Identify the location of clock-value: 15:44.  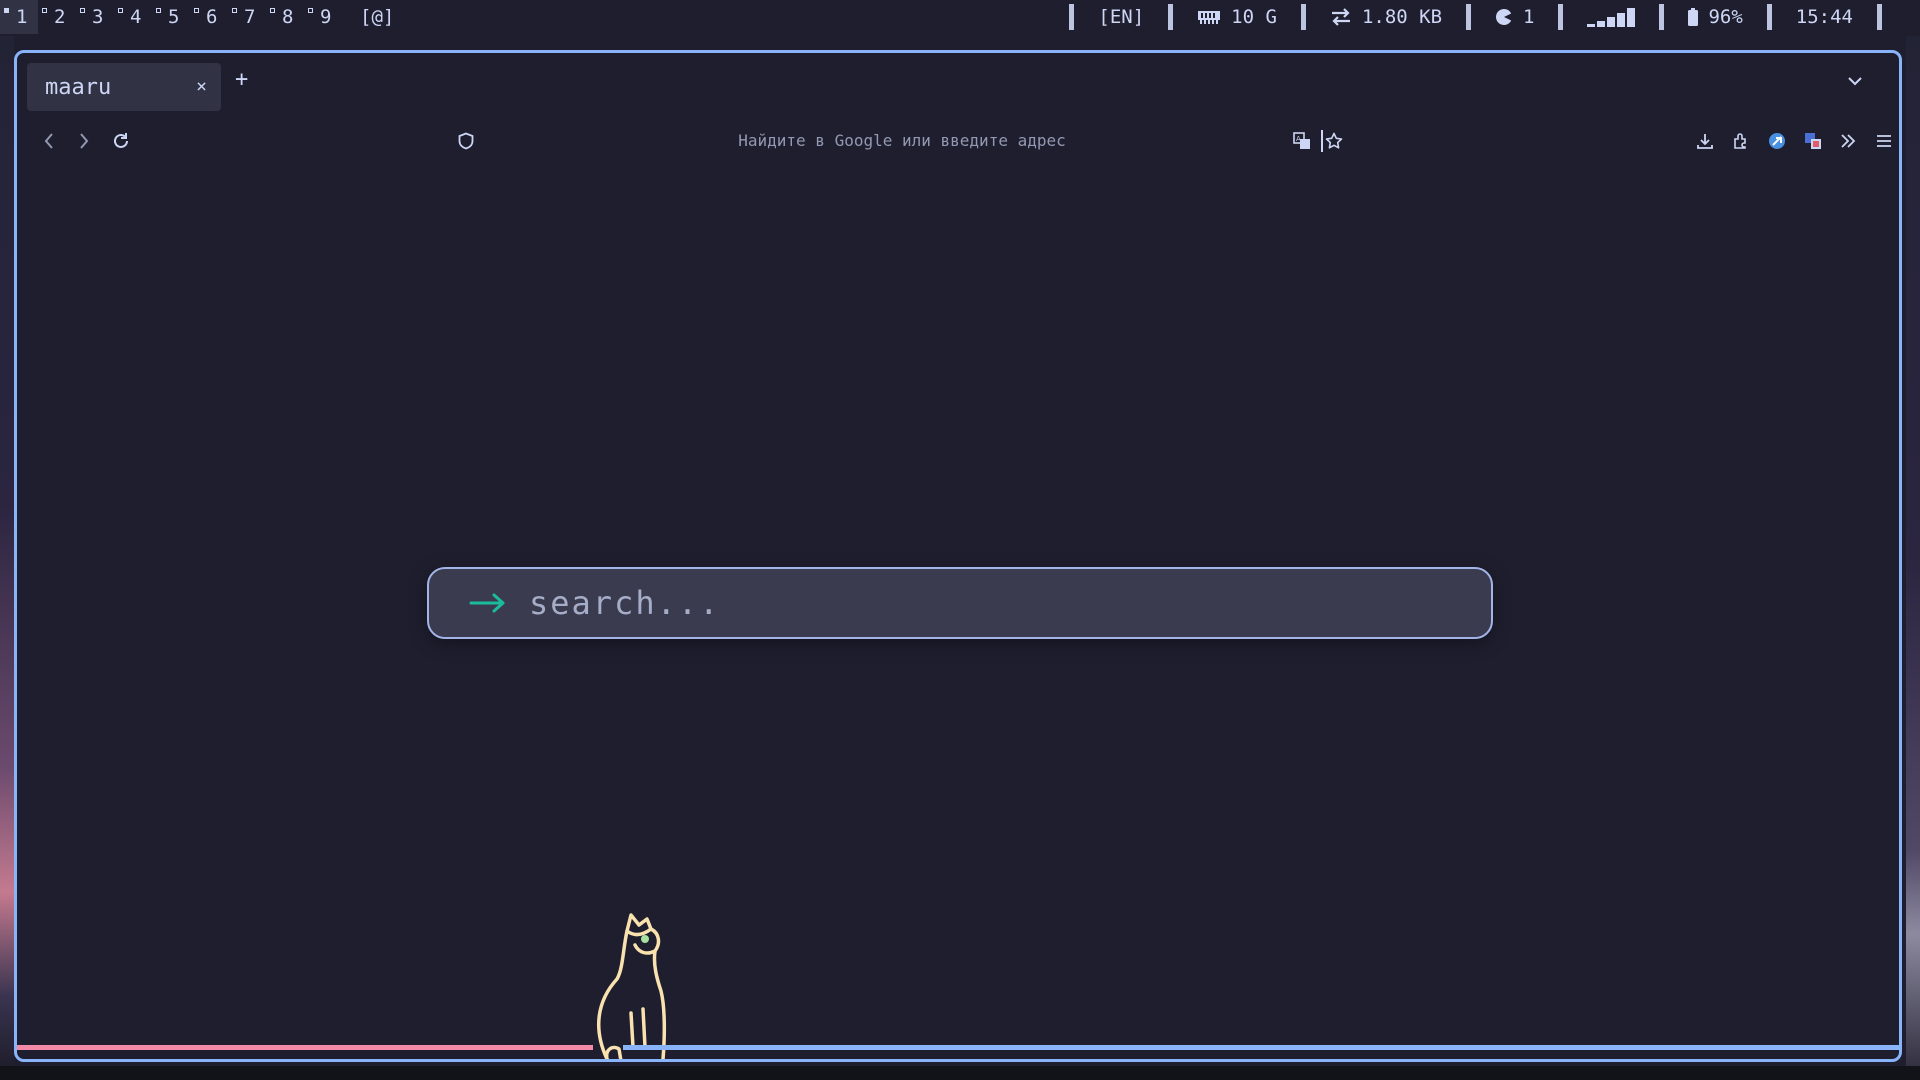
(1824, 17).